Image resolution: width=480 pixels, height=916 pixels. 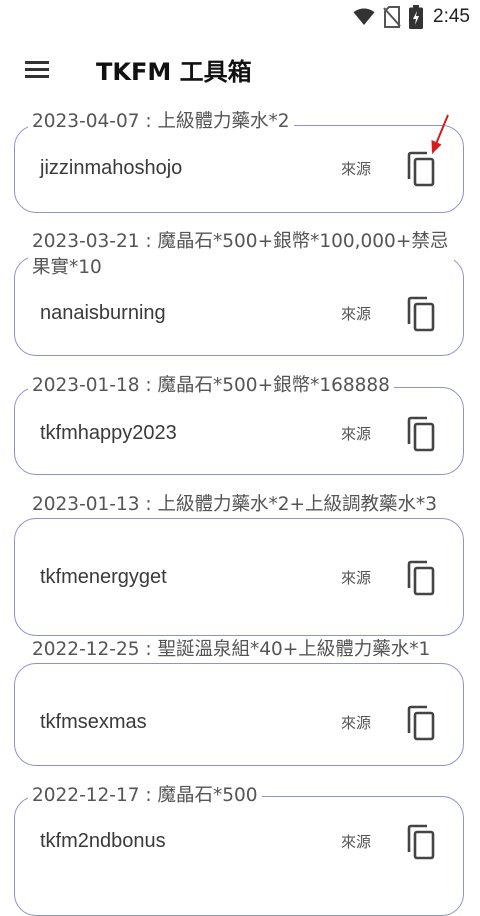 What do you see at coordinates (37, 69) in the screenshot?
I see `hamburger-menu-icon` at bounding box center [37, 69].